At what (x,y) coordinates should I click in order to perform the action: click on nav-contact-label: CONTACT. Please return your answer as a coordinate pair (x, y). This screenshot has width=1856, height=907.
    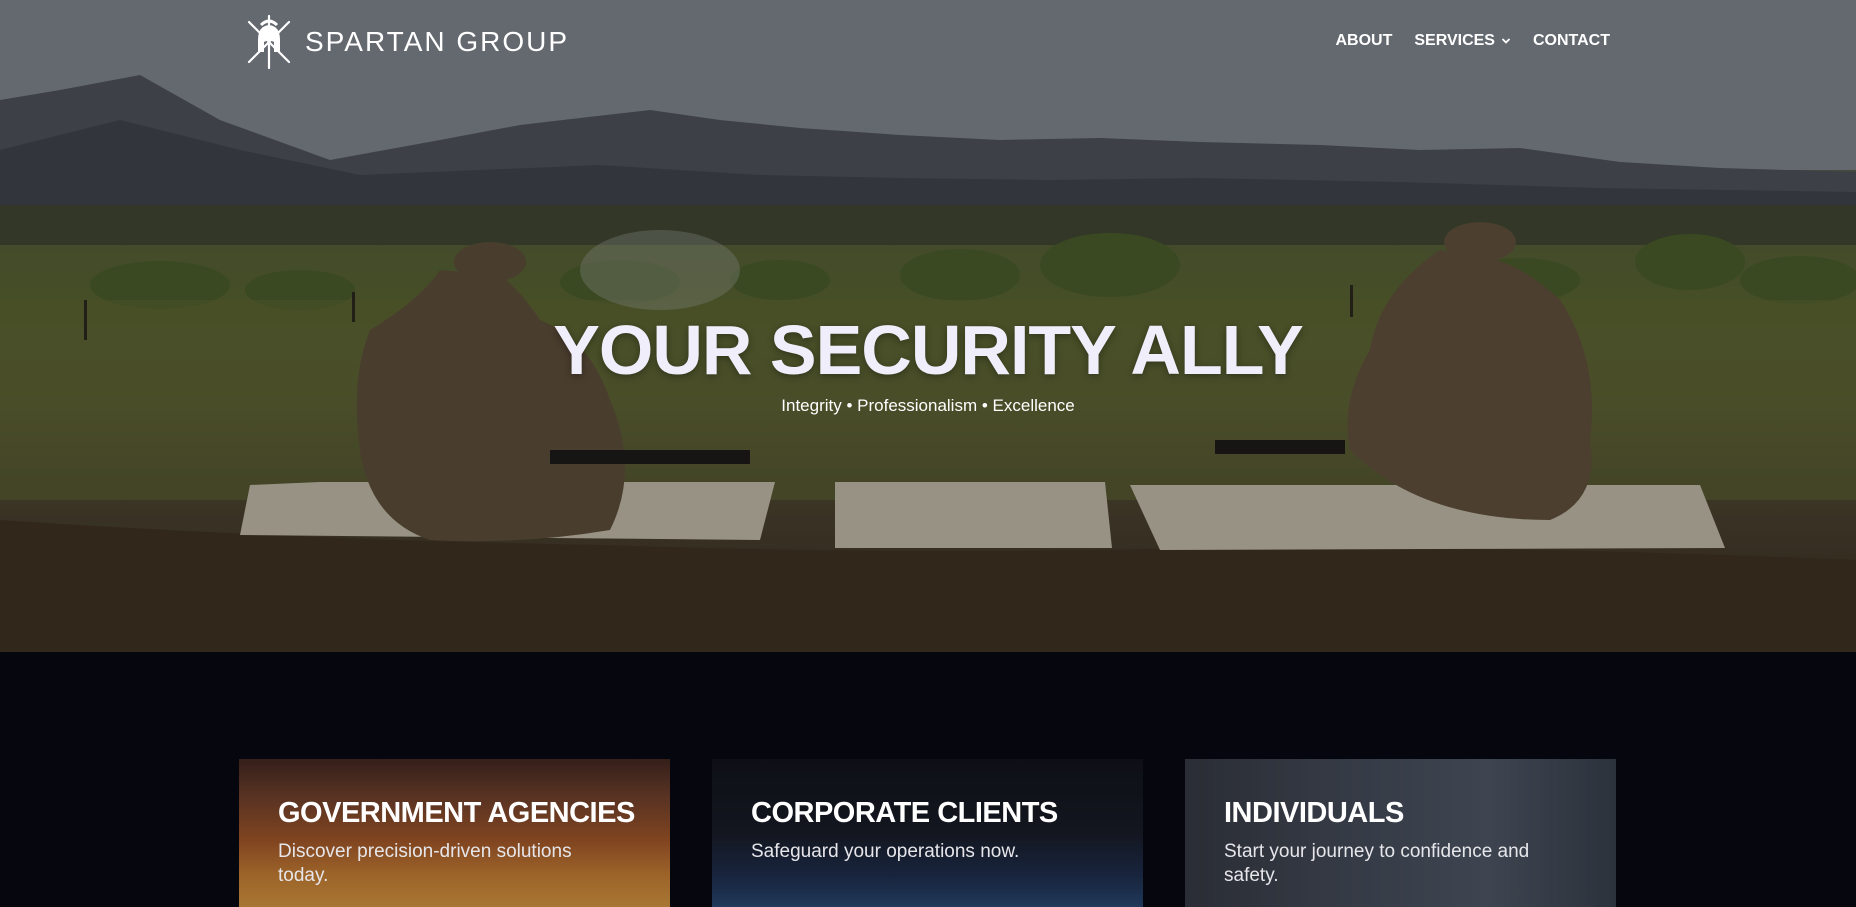
    Looking at the image, I should click on (1571, 40).